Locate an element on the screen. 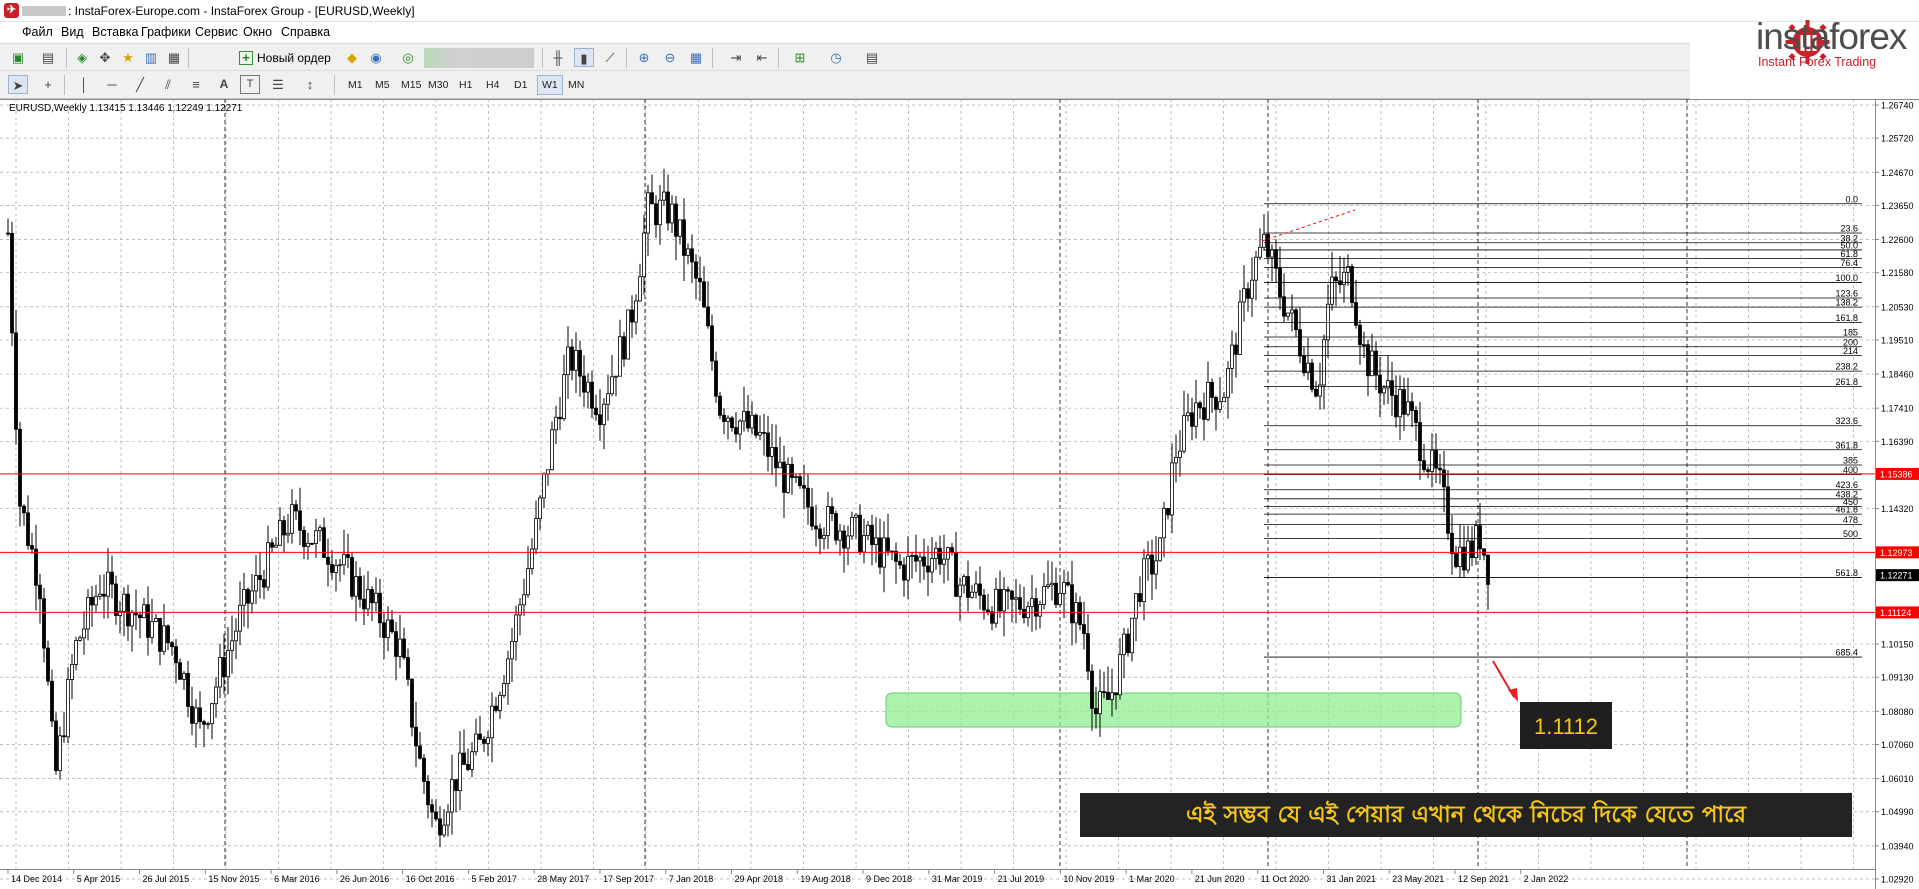 The width and height of the screenshot is (1919, 889). indicators-icon: ⊞ is located at coordinates (800, 57).